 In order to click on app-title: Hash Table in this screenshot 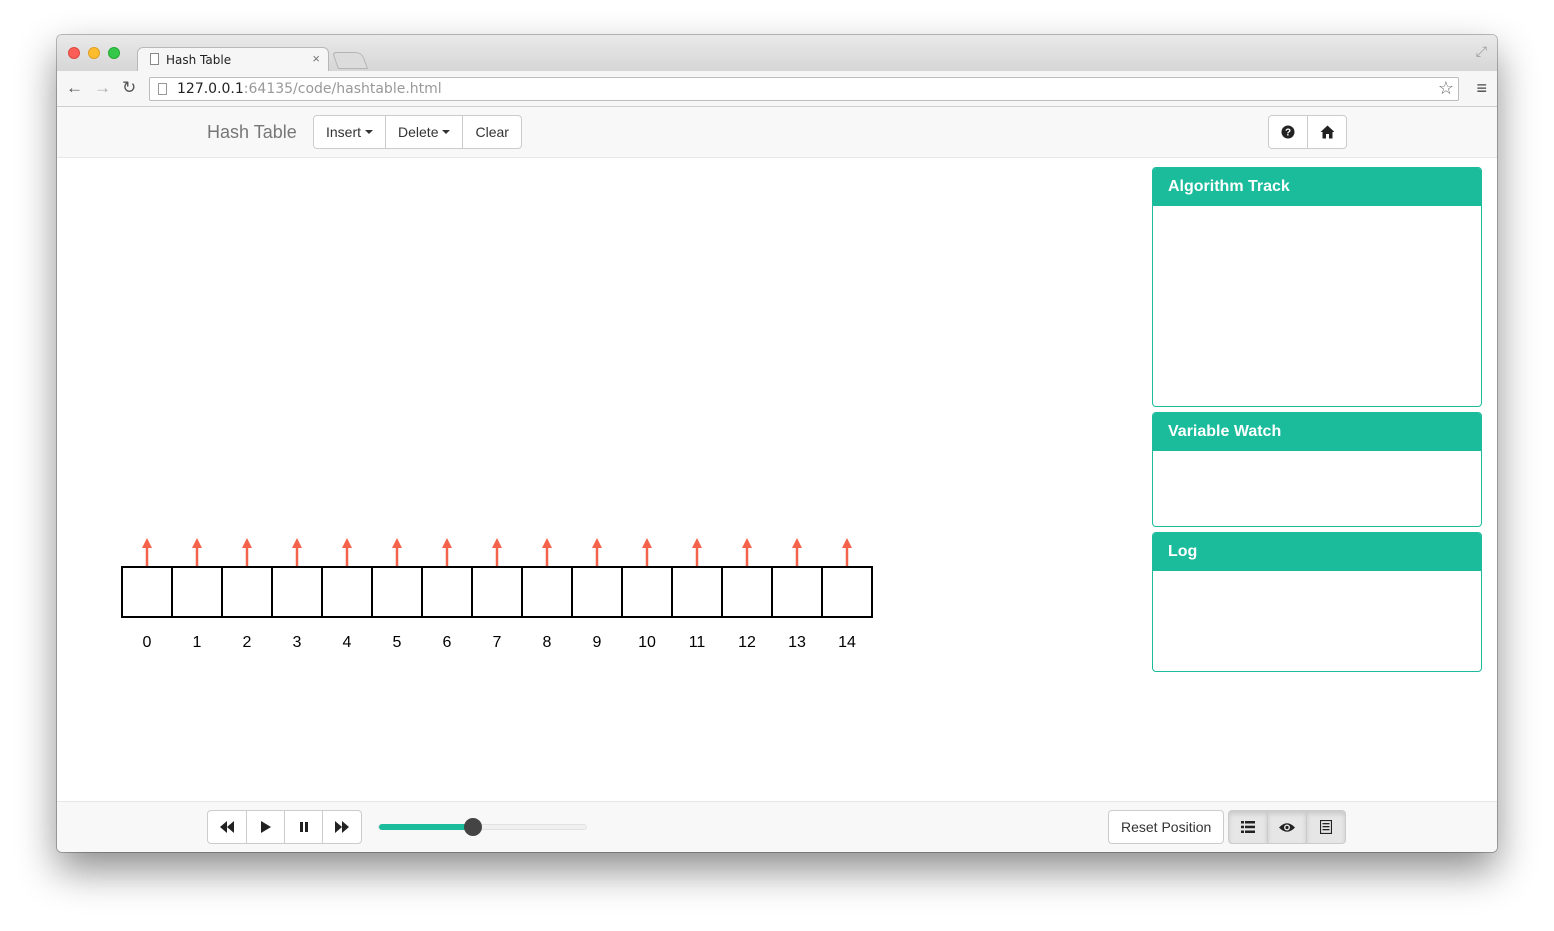, I will do `click(252, 132)`.